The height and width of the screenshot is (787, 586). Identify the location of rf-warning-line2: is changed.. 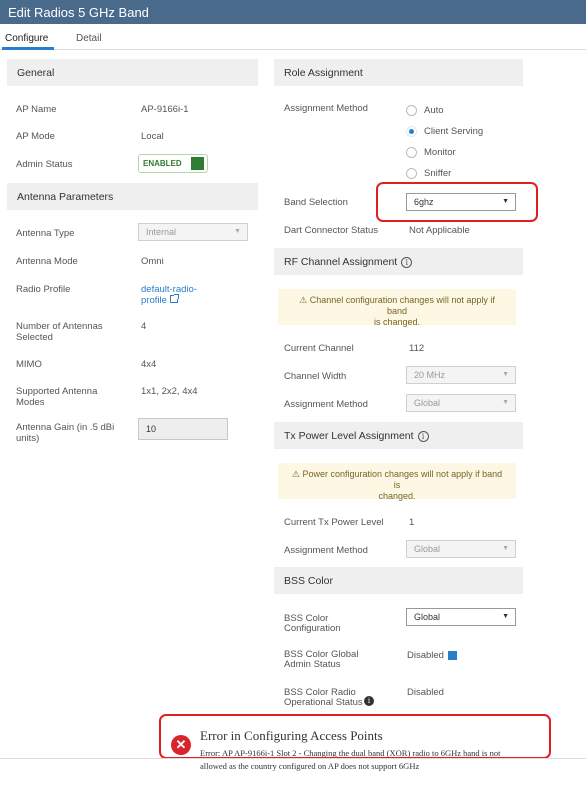
(397, 322).